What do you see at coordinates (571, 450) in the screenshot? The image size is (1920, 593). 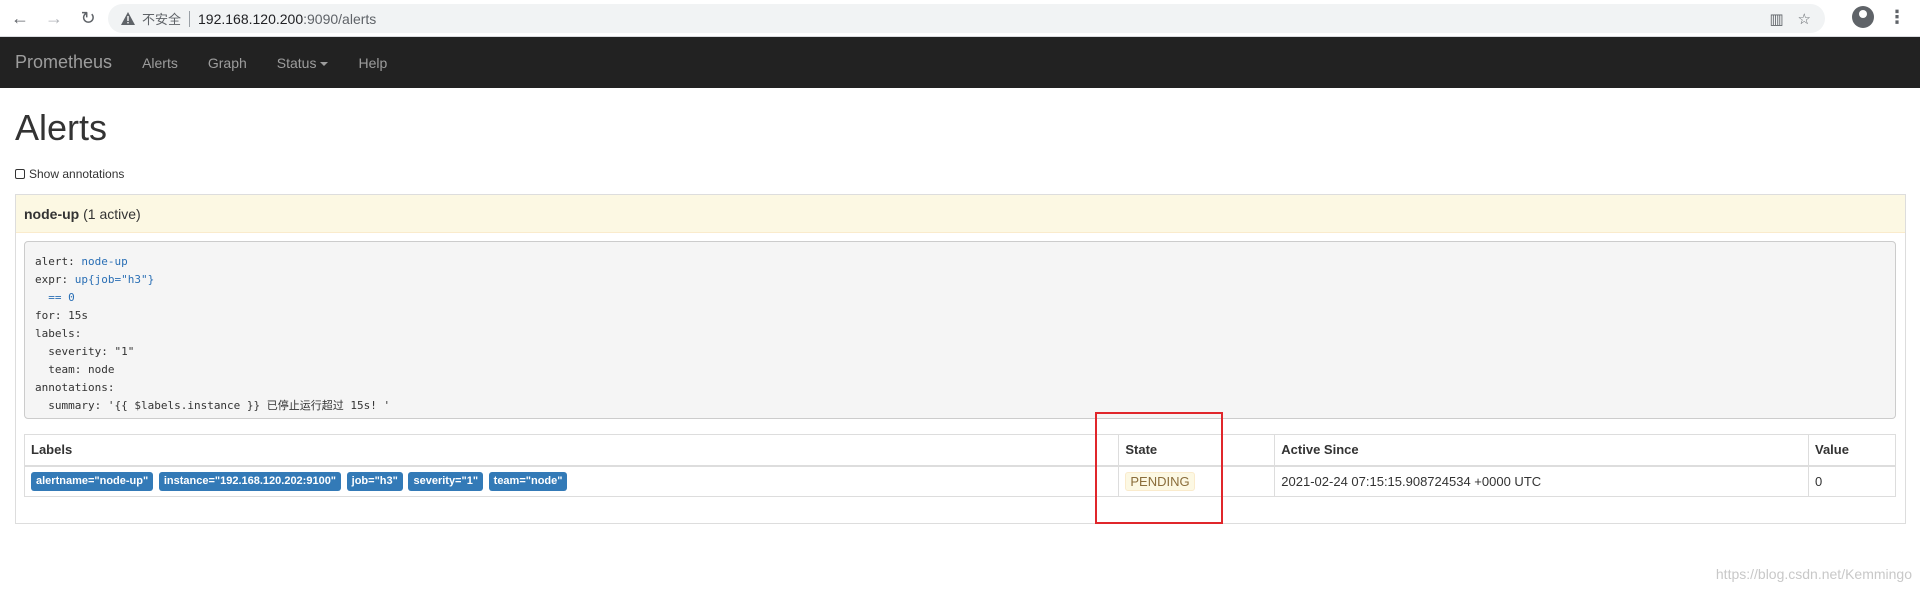 I see `header-labels: Labels` at bounding box center [571, 450].